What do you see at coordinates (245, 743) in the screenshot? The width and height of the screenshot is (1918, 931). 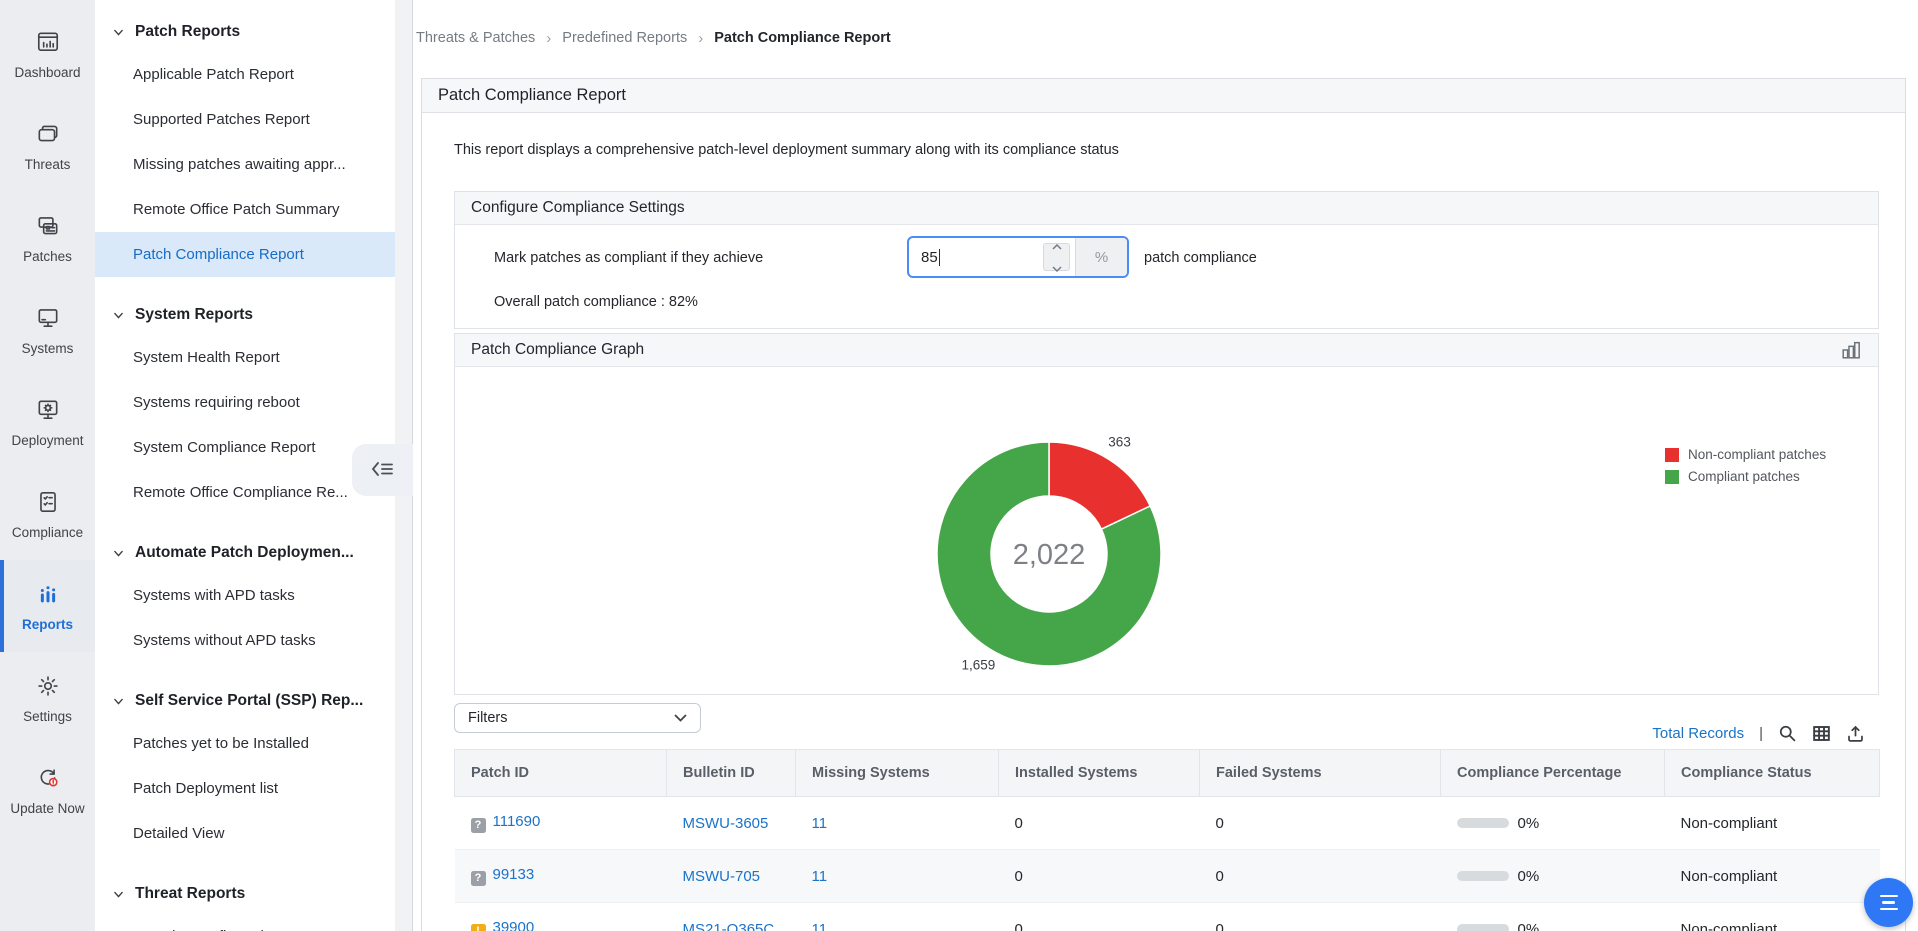 I see `sidebar-item: Patches yet to be Installed` at bounding box center [245, 743].